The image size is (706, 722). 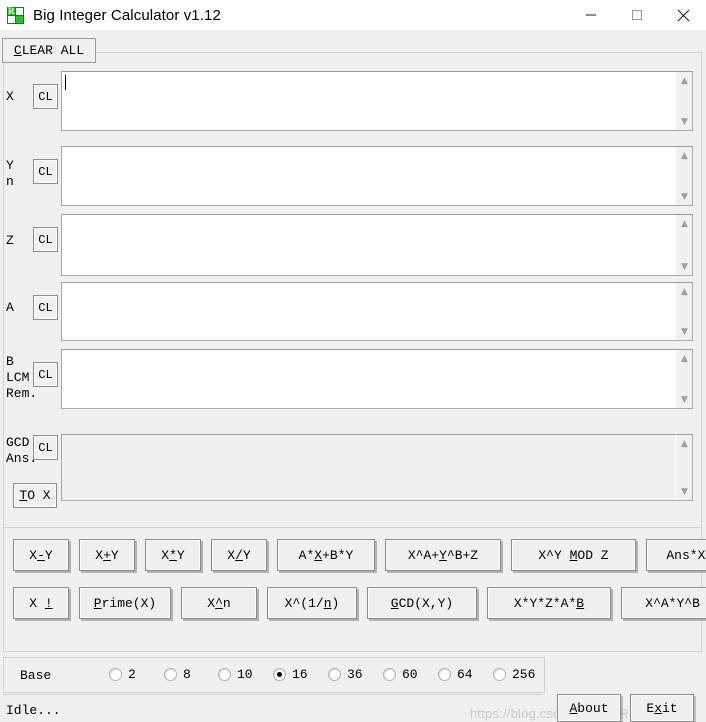 I want to click on op-button-ansx-eq-y-mod-z: Ans*X =Y MOD Z, so click(x=676, y=555).